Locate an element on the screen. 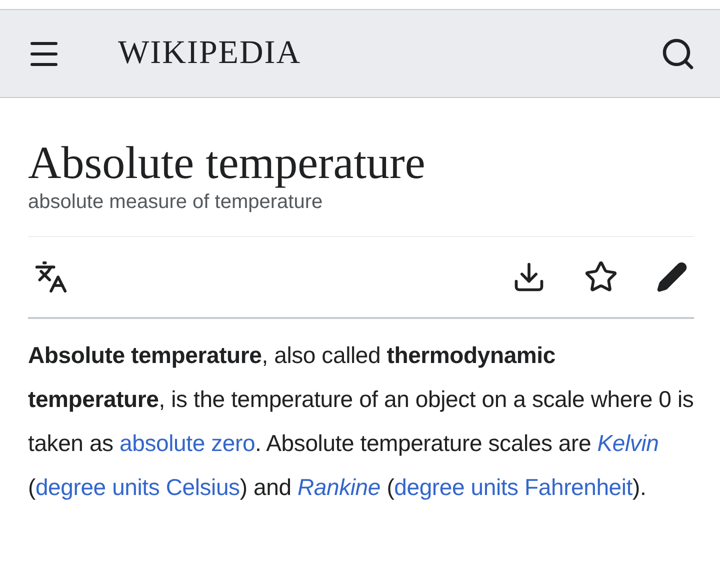 Image resolution: width=720 pixels, height=571 pixels. article-link: degree units Fahrenheit is located at coordinates (513, 487).